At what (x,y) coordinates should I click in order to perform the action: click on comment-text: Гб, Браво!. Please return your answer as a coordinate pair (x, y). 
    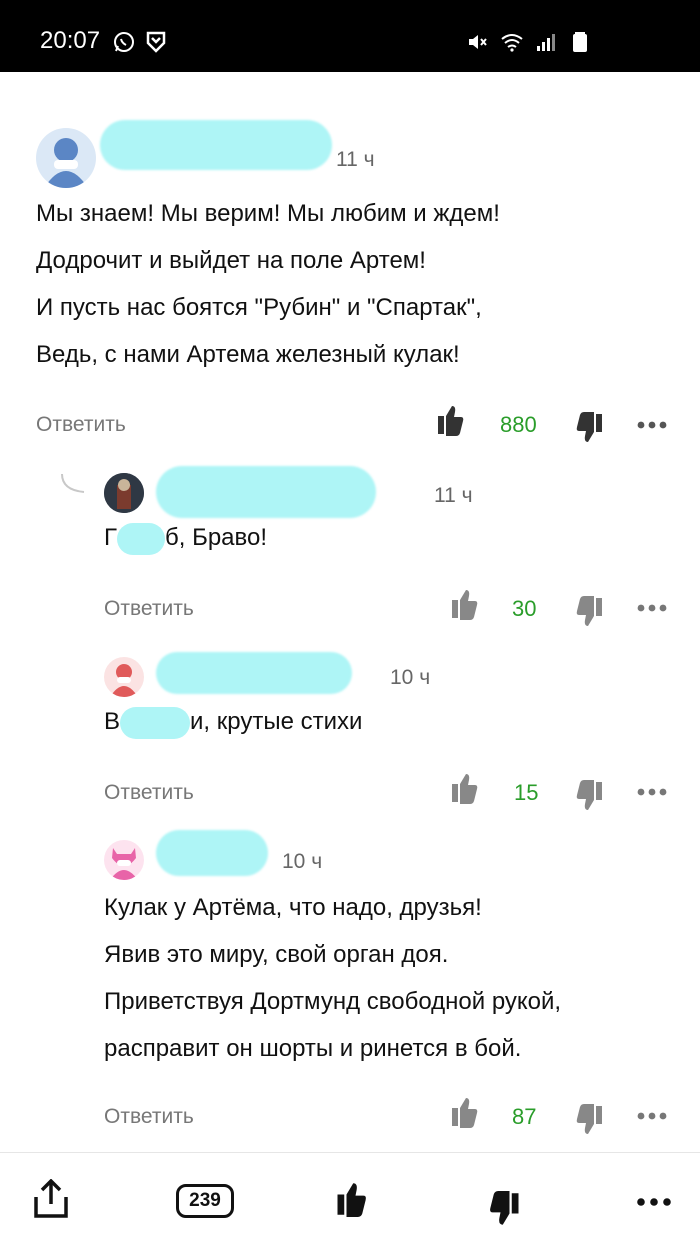
    Looking at the image, I should click on (185, 537).